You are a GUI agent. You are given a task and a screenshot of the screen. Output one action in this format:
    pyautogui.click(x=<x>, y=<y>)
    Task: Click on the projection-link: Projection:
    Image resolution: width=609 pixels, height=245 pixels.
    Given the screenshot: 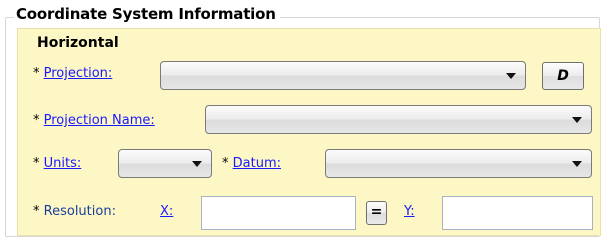 What is the action you would take?
    pyautogui.click(x=78, y=73)
    